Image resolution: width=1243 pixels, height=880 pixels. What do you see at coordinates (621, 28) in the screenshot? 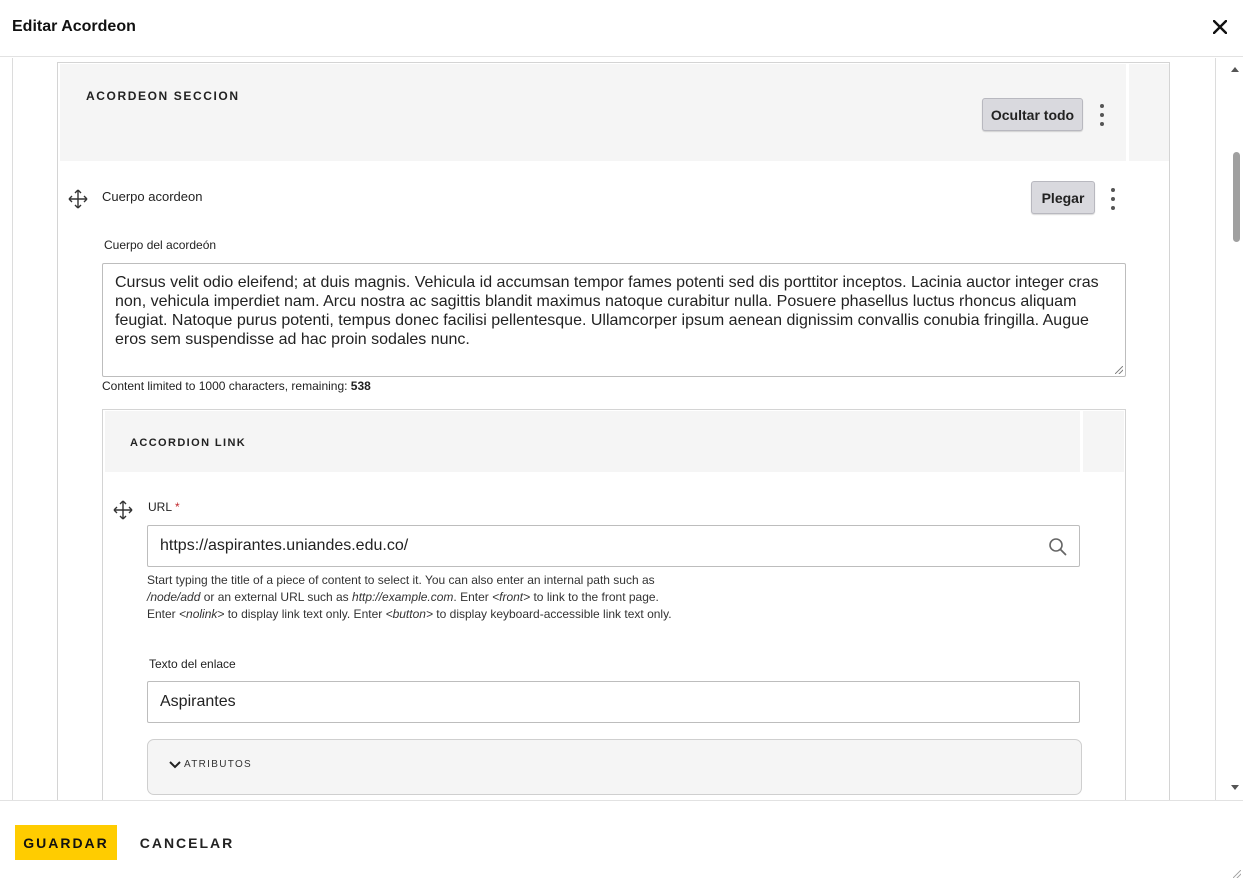
I see `dialog-header: Editar Acordeon` at bounding box center [621, 28].